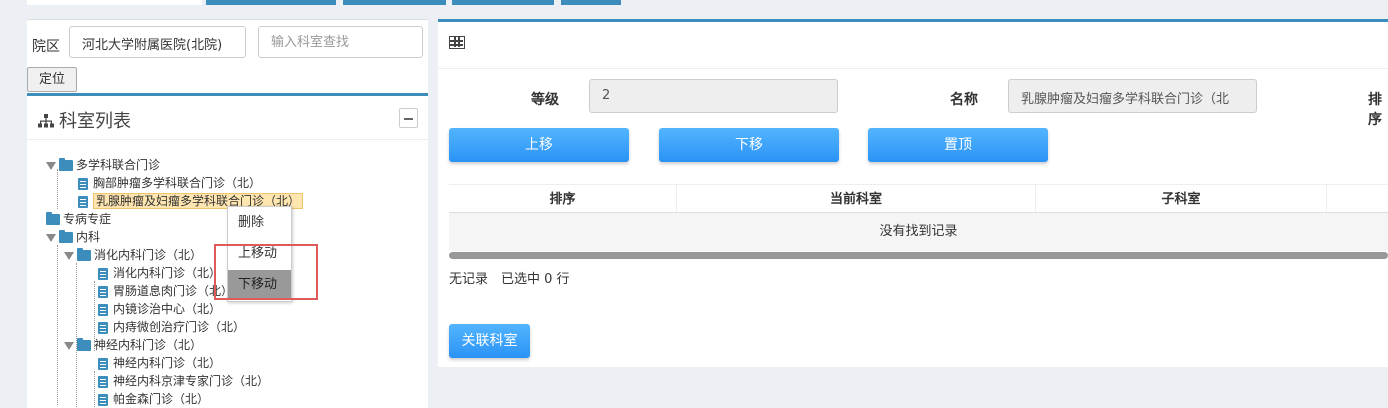  I want to click on department-list-title: 科室列表, so click(84, 120).